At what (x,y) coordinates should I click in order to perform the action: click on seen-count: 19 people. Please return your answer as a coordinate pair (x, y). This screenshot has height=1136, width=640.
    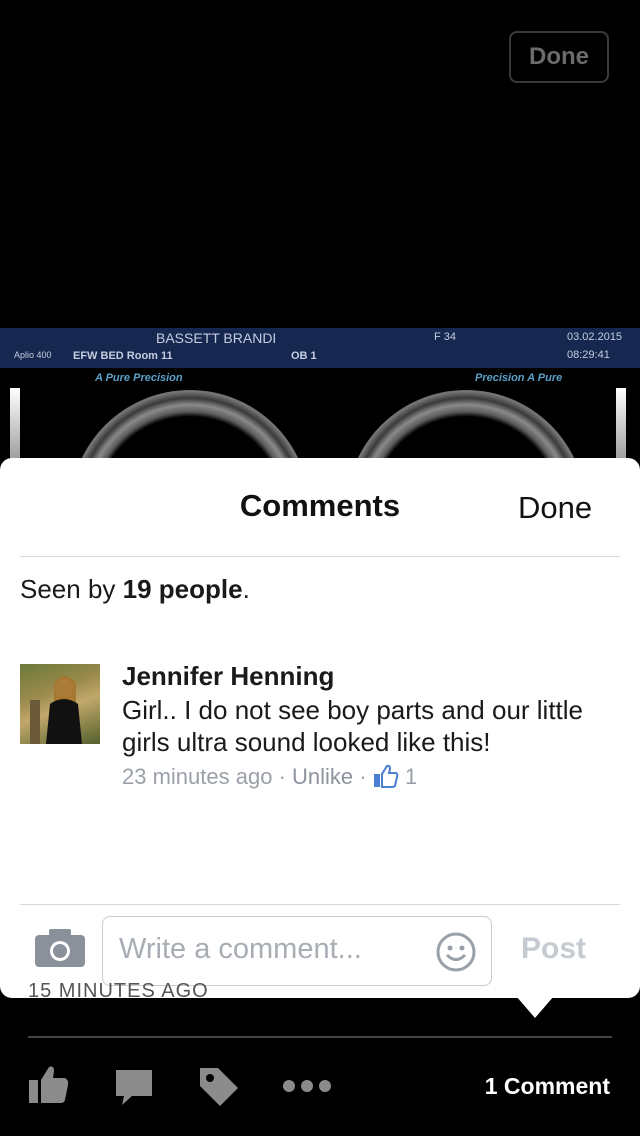
    Looking at the image, I should click on (183, 589).